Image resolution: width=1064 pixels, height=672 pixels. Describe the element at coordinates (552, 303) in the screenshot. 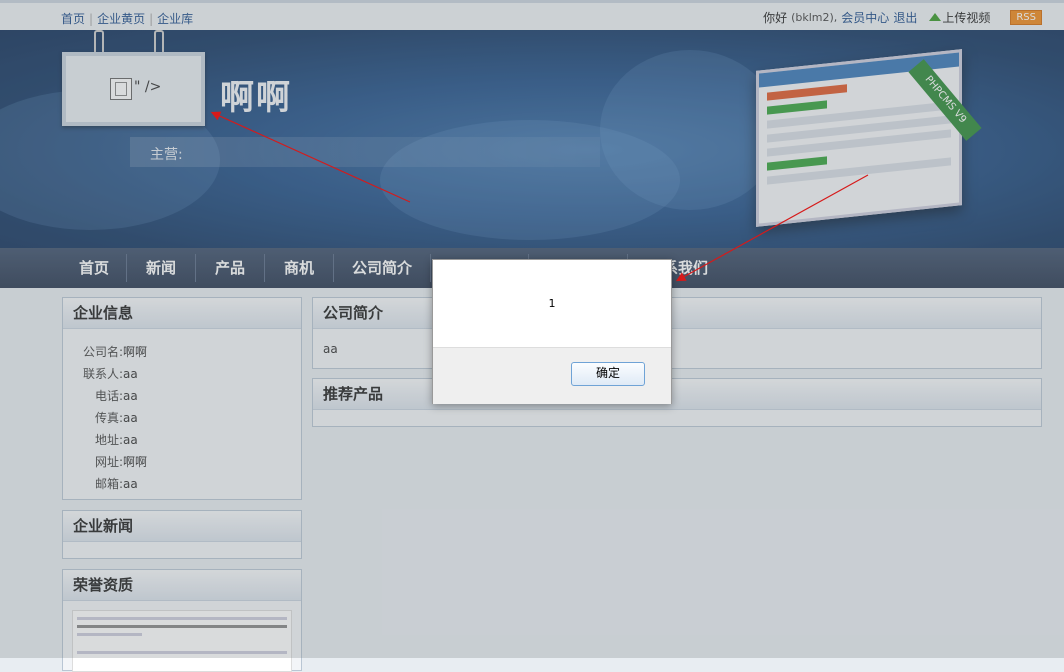

I see `dialog-message: 1` at that location.